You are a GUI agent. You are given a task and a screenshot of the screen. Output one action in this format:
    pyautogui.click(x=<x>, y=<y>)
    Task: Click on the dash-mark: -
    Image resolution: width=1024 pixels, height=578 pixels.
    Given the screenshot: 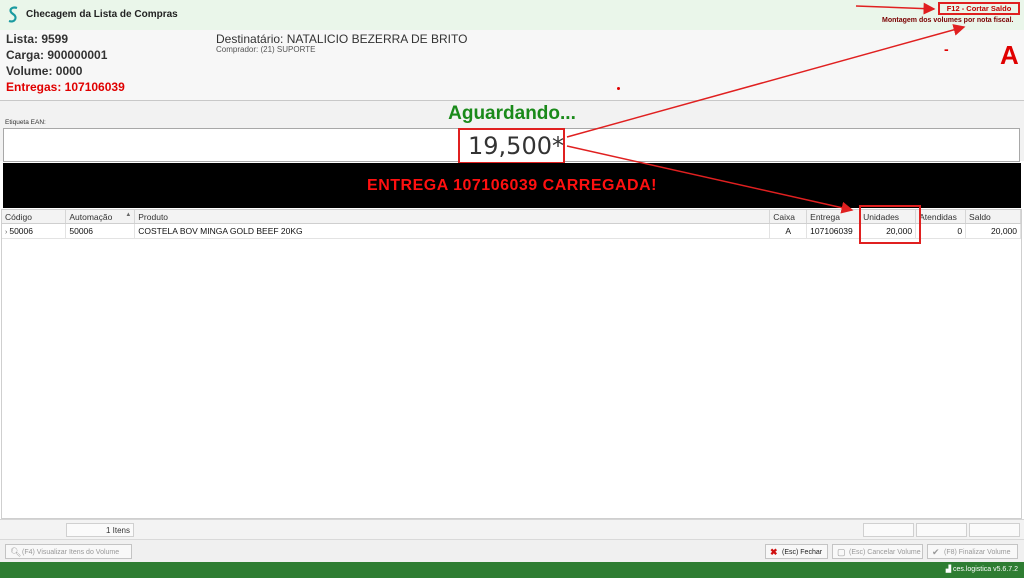 What is the action you would take?
    pyautogui.click(x=946, y=49)
    